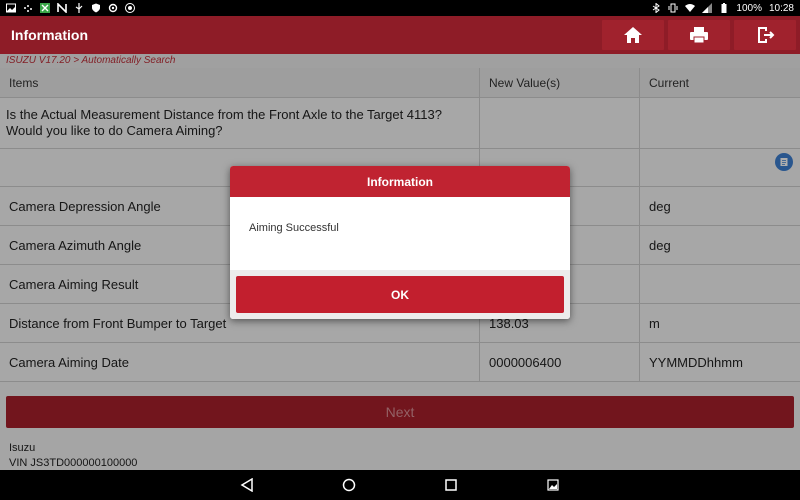 This screenshot has height=500, width=800. I want to click on vibrate-icon, so click(673, 8).